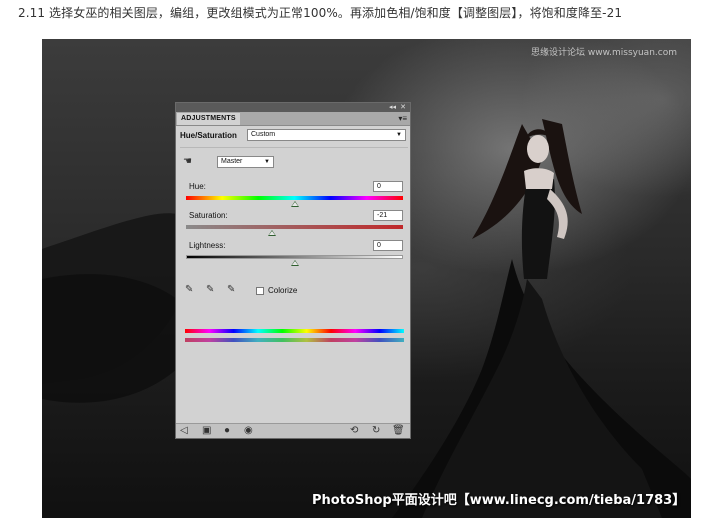 This screenshot has height=518, width=721. What do you see at coordinates (208, 135) in the screenshot?
I see `panel-title: Hue/Saturation` at bounding box center [208, 135].